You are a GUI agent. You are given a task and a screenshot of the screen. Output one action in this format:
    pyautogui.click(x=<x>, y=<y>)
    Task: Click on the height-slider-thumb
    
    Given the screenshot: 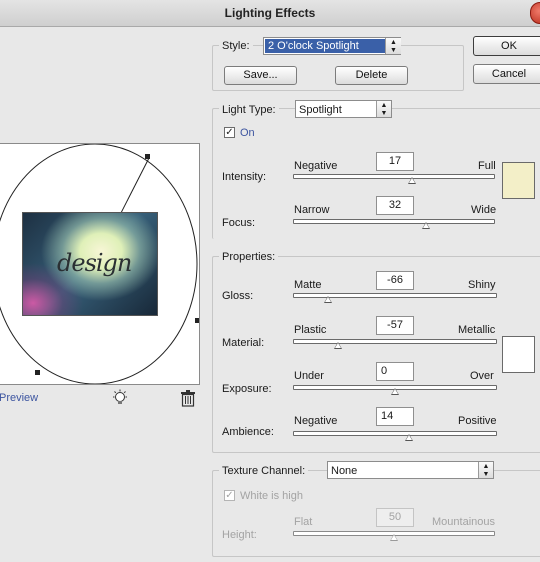 What is the action you would take?
    pyautogui.click(x=394, y=537)
    